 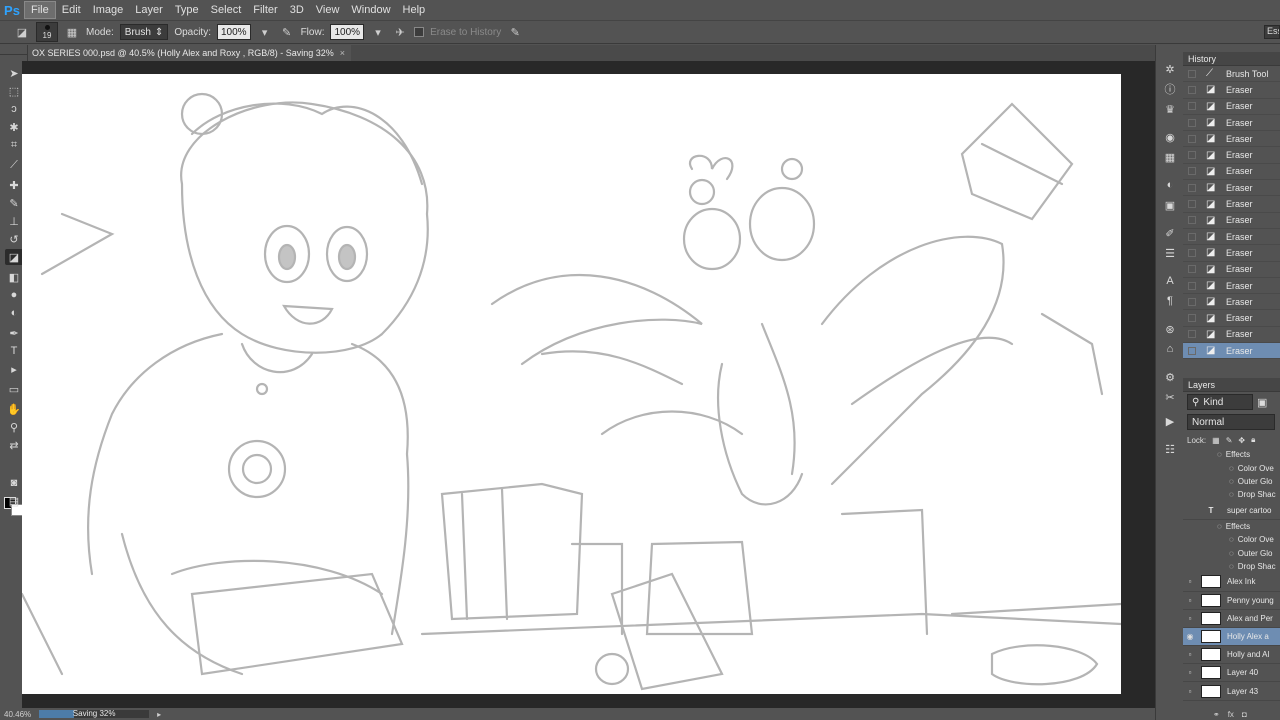 I want to click on default-colors-icon: ⇄, so click(x=14, y=445).